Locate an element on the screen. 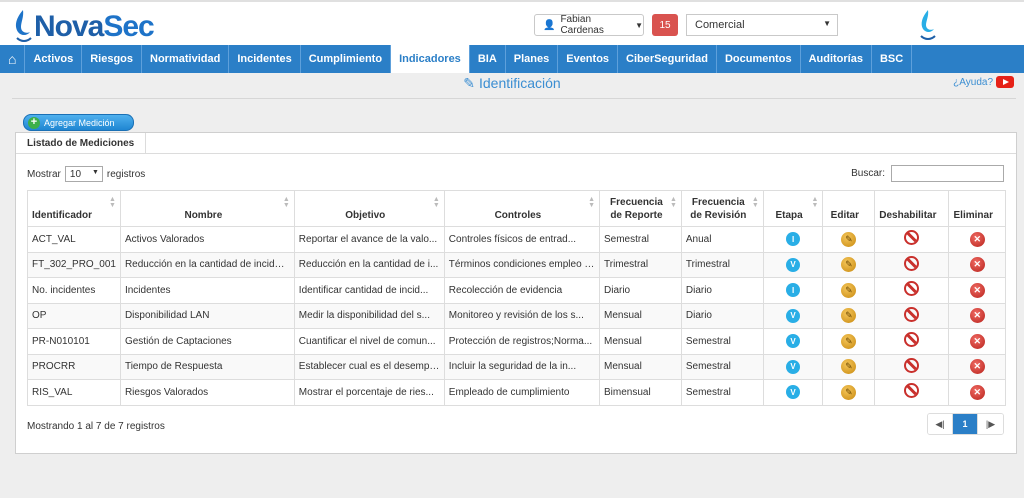 The width and height of the screenshot is (1024, 498). th-objetivo: Objetivo ▲ ▼ is located at coordinates (369, 208).